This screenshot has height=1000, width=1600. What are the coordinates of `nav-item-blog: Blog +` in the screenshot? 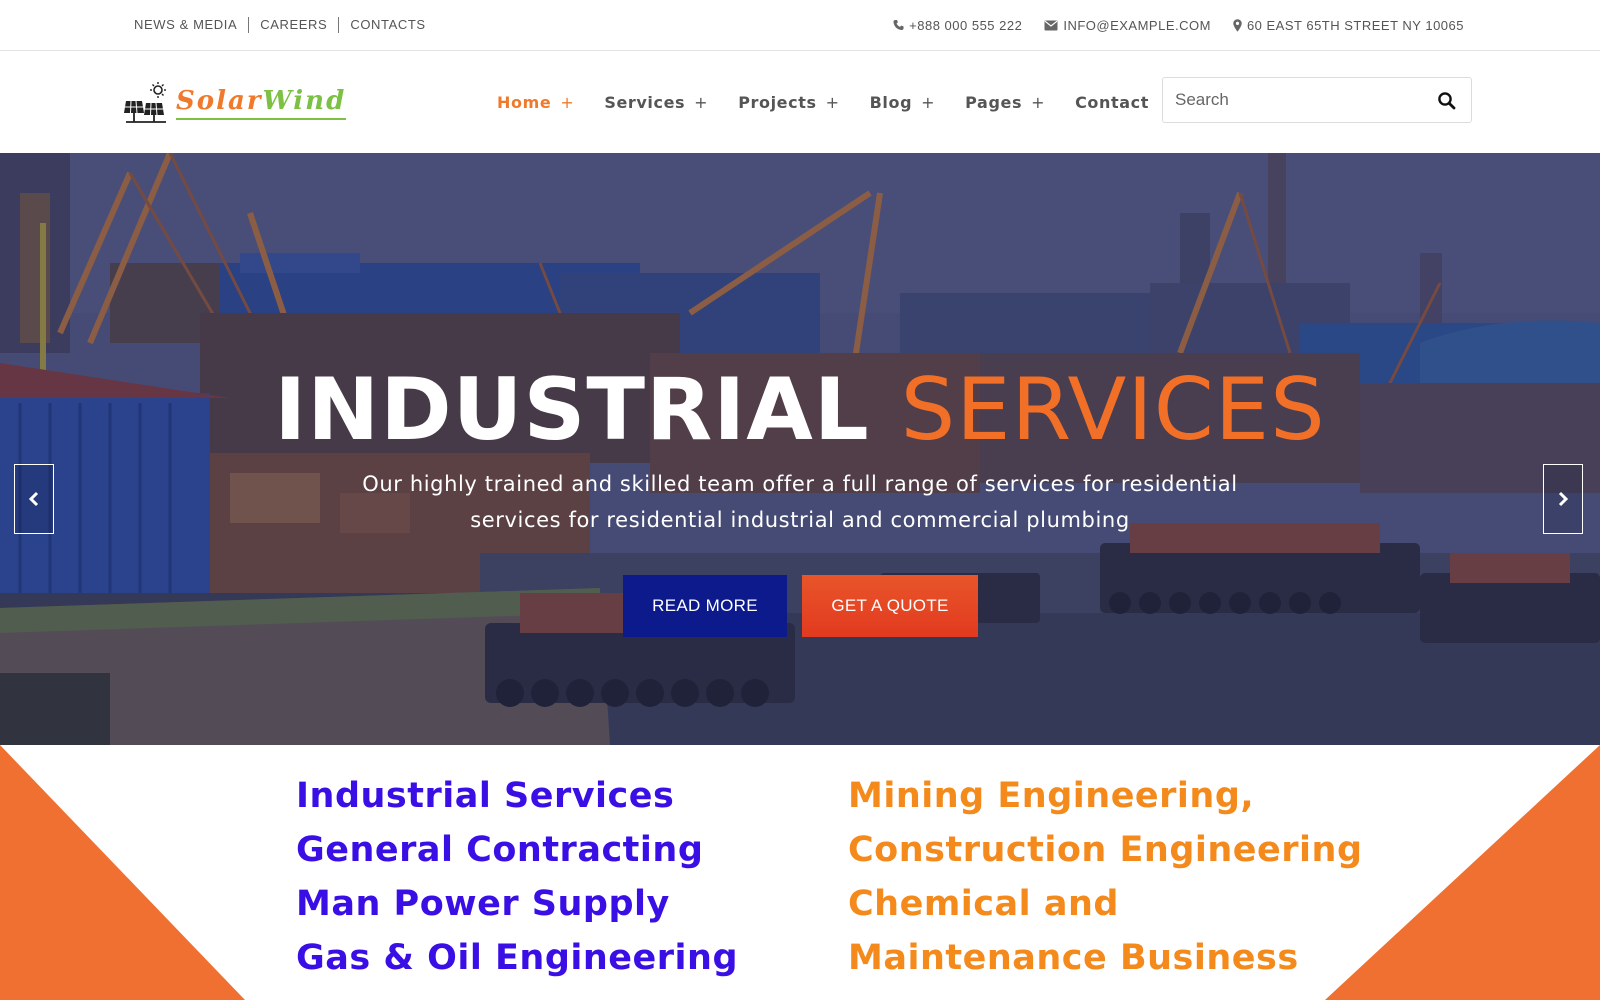 It's located at (903, 102).